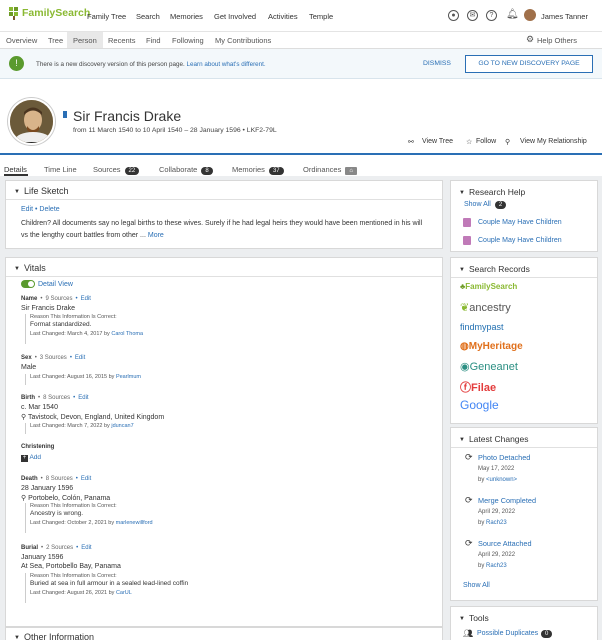  I want to click on tab-memories: Memories 37, so click(258, 170).